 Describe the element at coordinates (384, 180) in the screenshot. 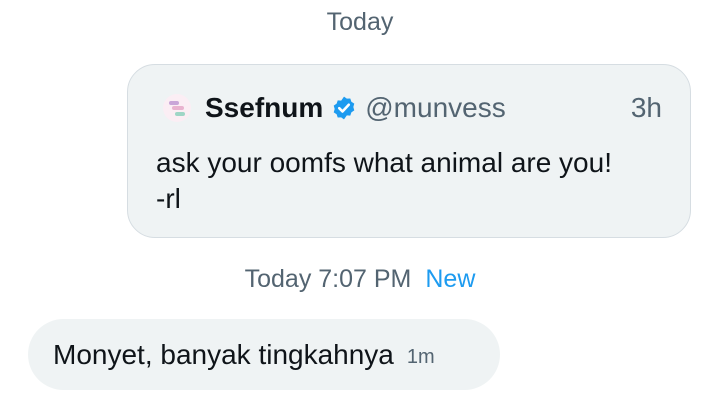

I see `quoted-post-text: ask your oomfs what animal are you! -rl` at that location.